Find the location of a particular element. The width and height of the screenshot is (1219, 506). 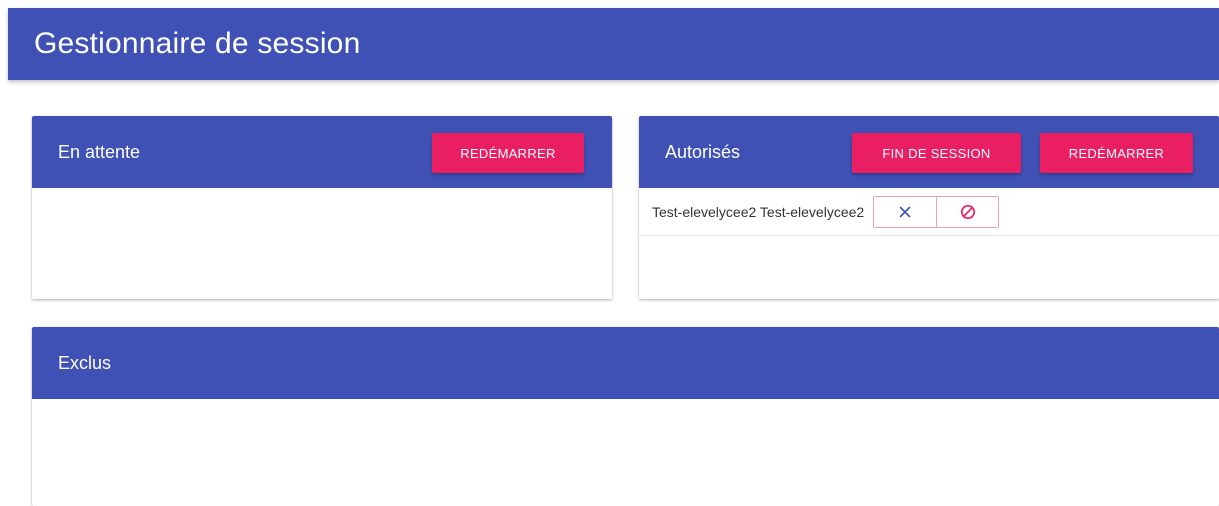

page-title: Gestionnaire de session is located at coordinates (197, 43).